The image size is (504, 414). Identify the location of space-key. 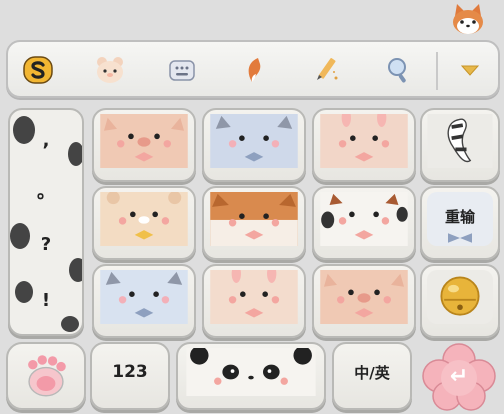
(251, 376).